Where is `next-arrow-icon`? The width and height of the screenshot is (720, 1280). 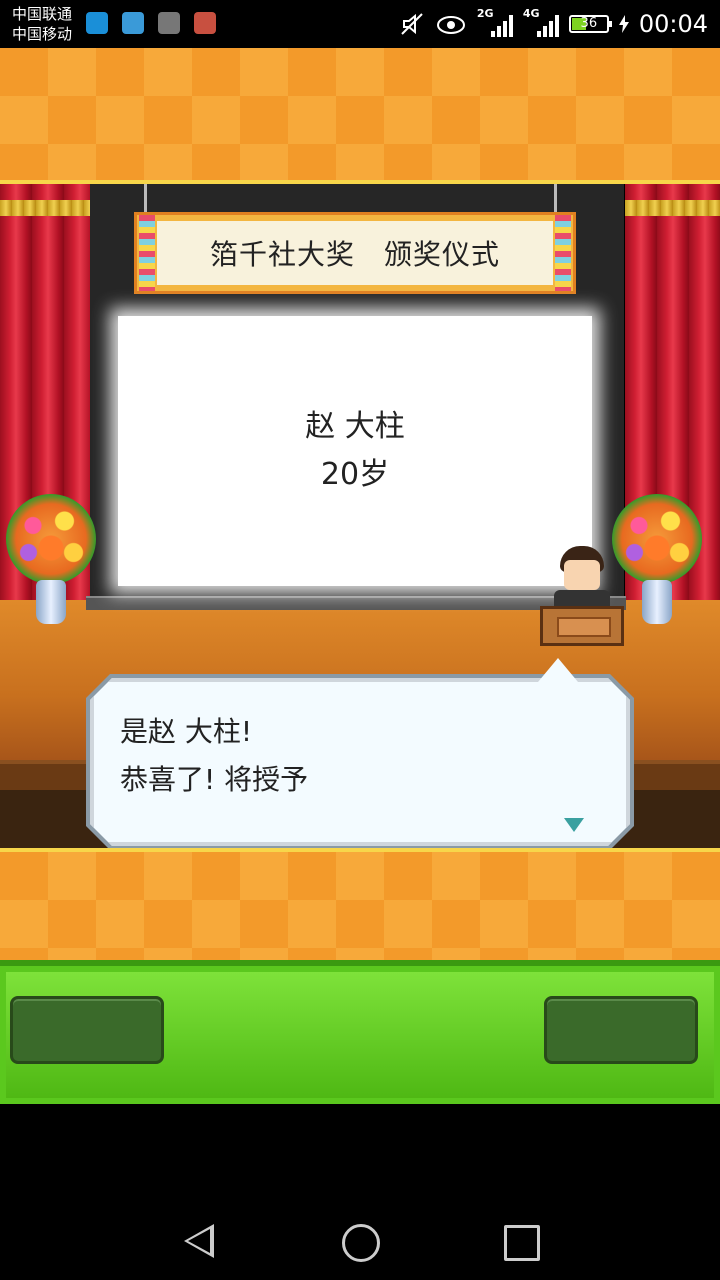 next-arrow-icon is located at coordinates (574, 825).